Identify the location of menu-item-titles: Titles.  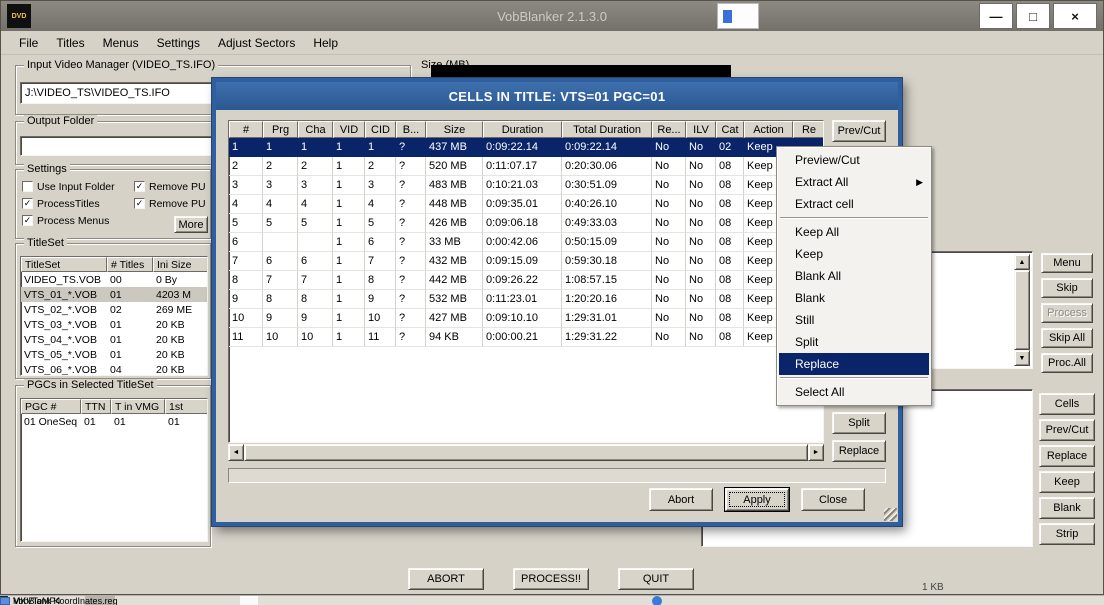
(70, 43).